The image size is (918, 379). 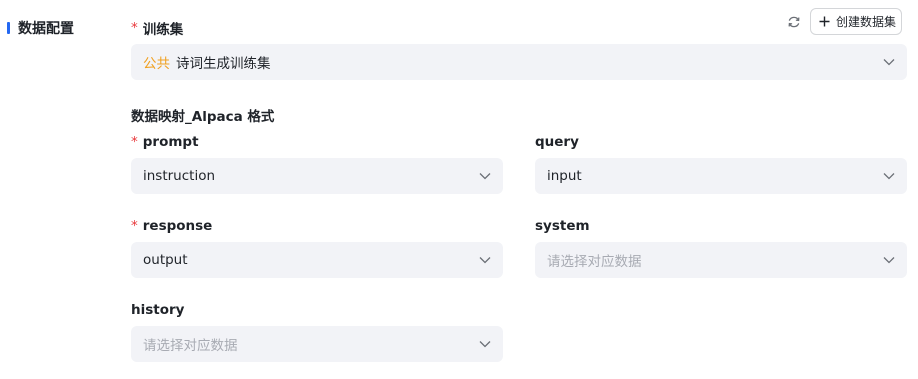 What do you see at coordinates (179, 176) in the screenshot?
I see `prompt-select-value: instruction` at bounding box center [179, 176].